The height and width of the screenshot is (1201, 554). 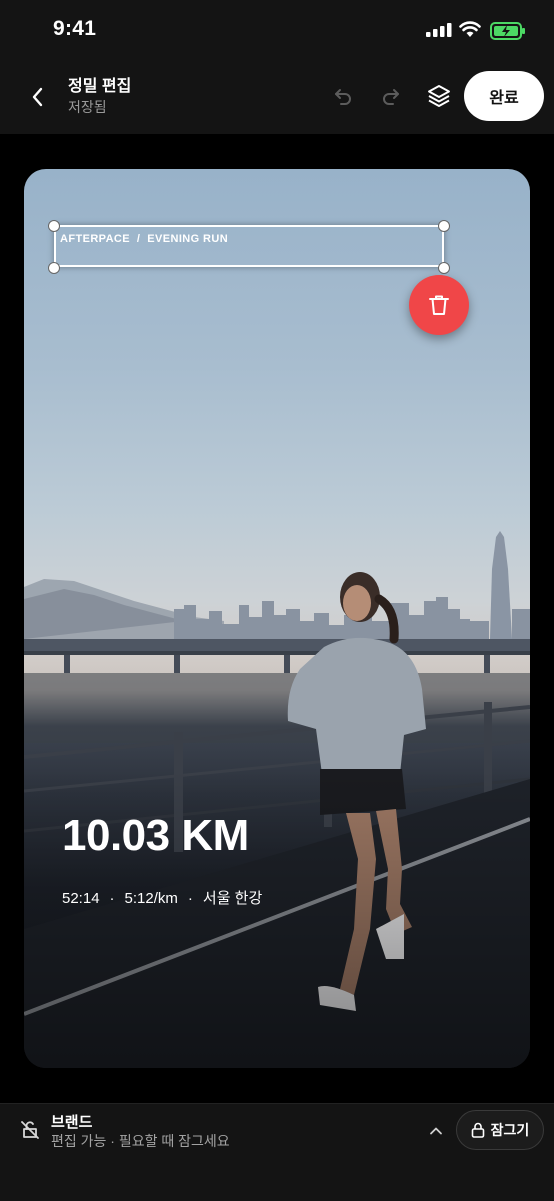 What do you see at coordinates (439, 30) in the screenshot?
I see `signal-icon` at bounding box center [439, 30].